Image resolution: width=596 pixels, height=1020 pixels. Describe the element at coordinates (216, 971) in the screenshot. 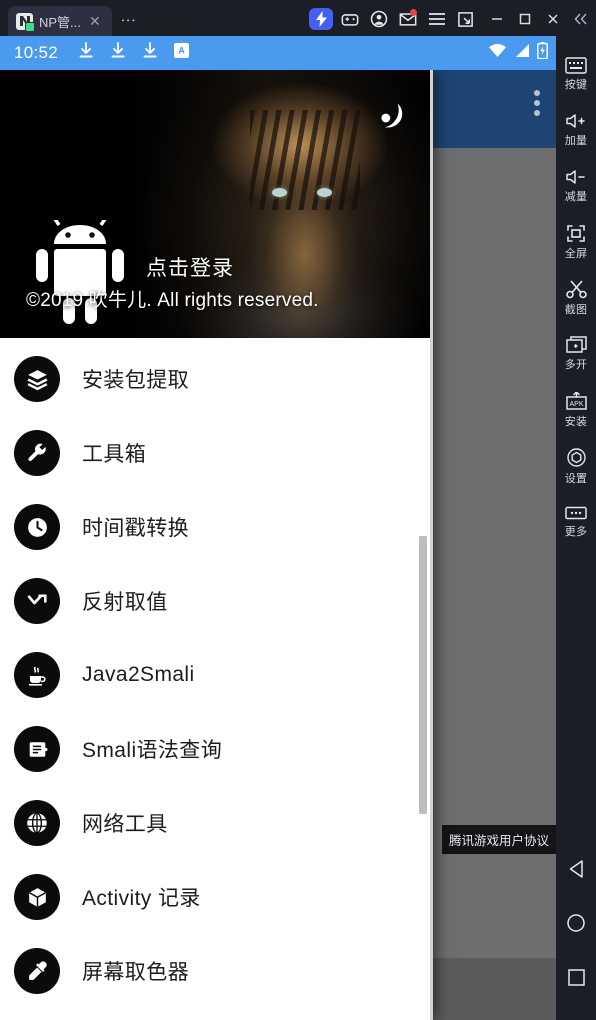

I see `menu-item-screen-color-picker: 屏幕取色器` at that location.